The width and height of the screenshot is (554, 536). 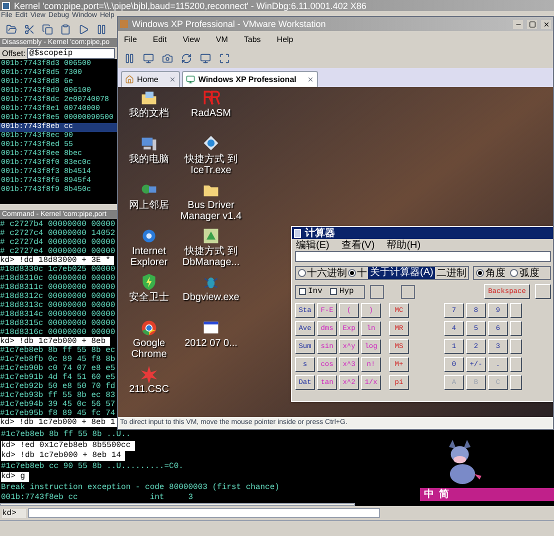 What do you see at coordinates (58, 359) in the screenshot?
I see `output-line: #1c7eb8fb 0c 89 45 f8 8b` at bounding box center [58, 359].